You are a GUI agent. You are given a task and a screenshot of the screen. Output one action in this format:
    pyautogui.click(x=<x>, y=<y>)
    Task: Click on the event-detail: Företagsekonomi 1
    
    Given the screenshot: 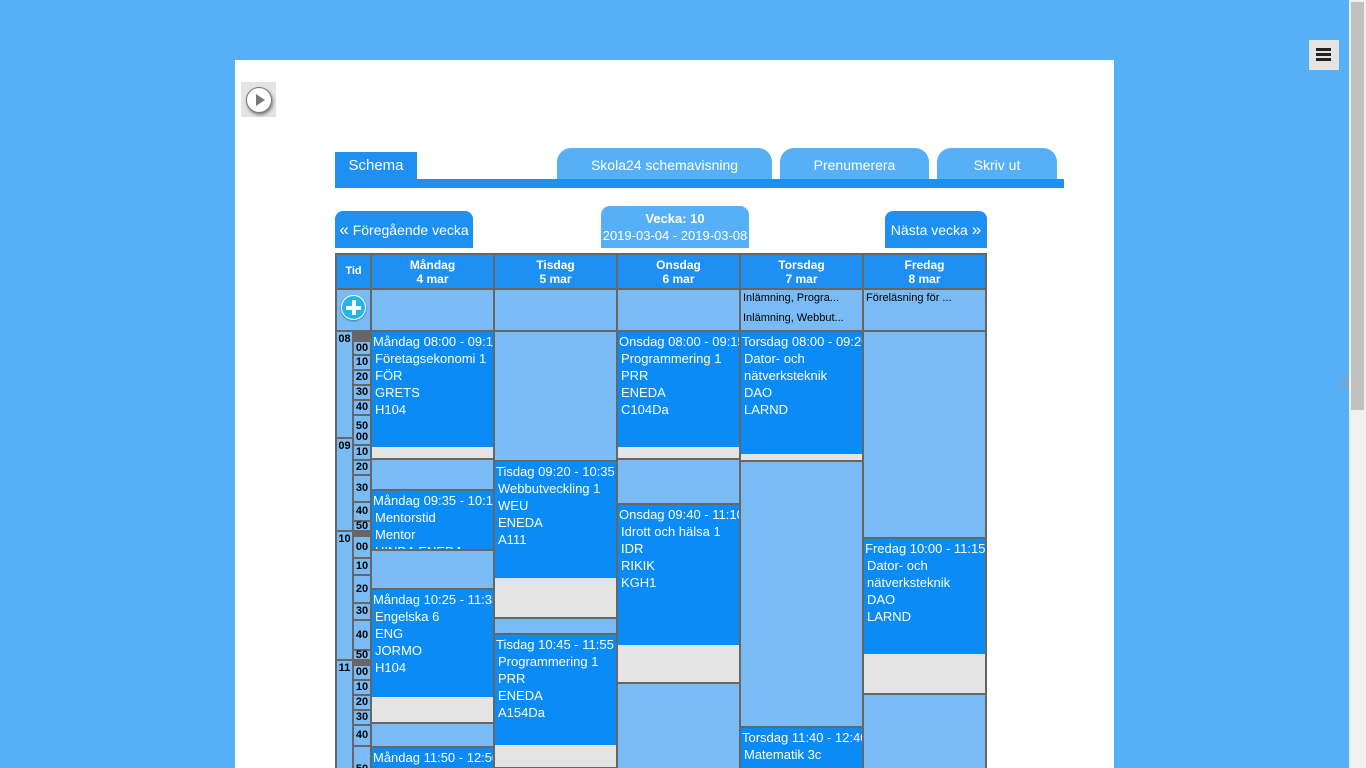 What is the action you would take?
    pyautogui.click(x=431, y=358)
    